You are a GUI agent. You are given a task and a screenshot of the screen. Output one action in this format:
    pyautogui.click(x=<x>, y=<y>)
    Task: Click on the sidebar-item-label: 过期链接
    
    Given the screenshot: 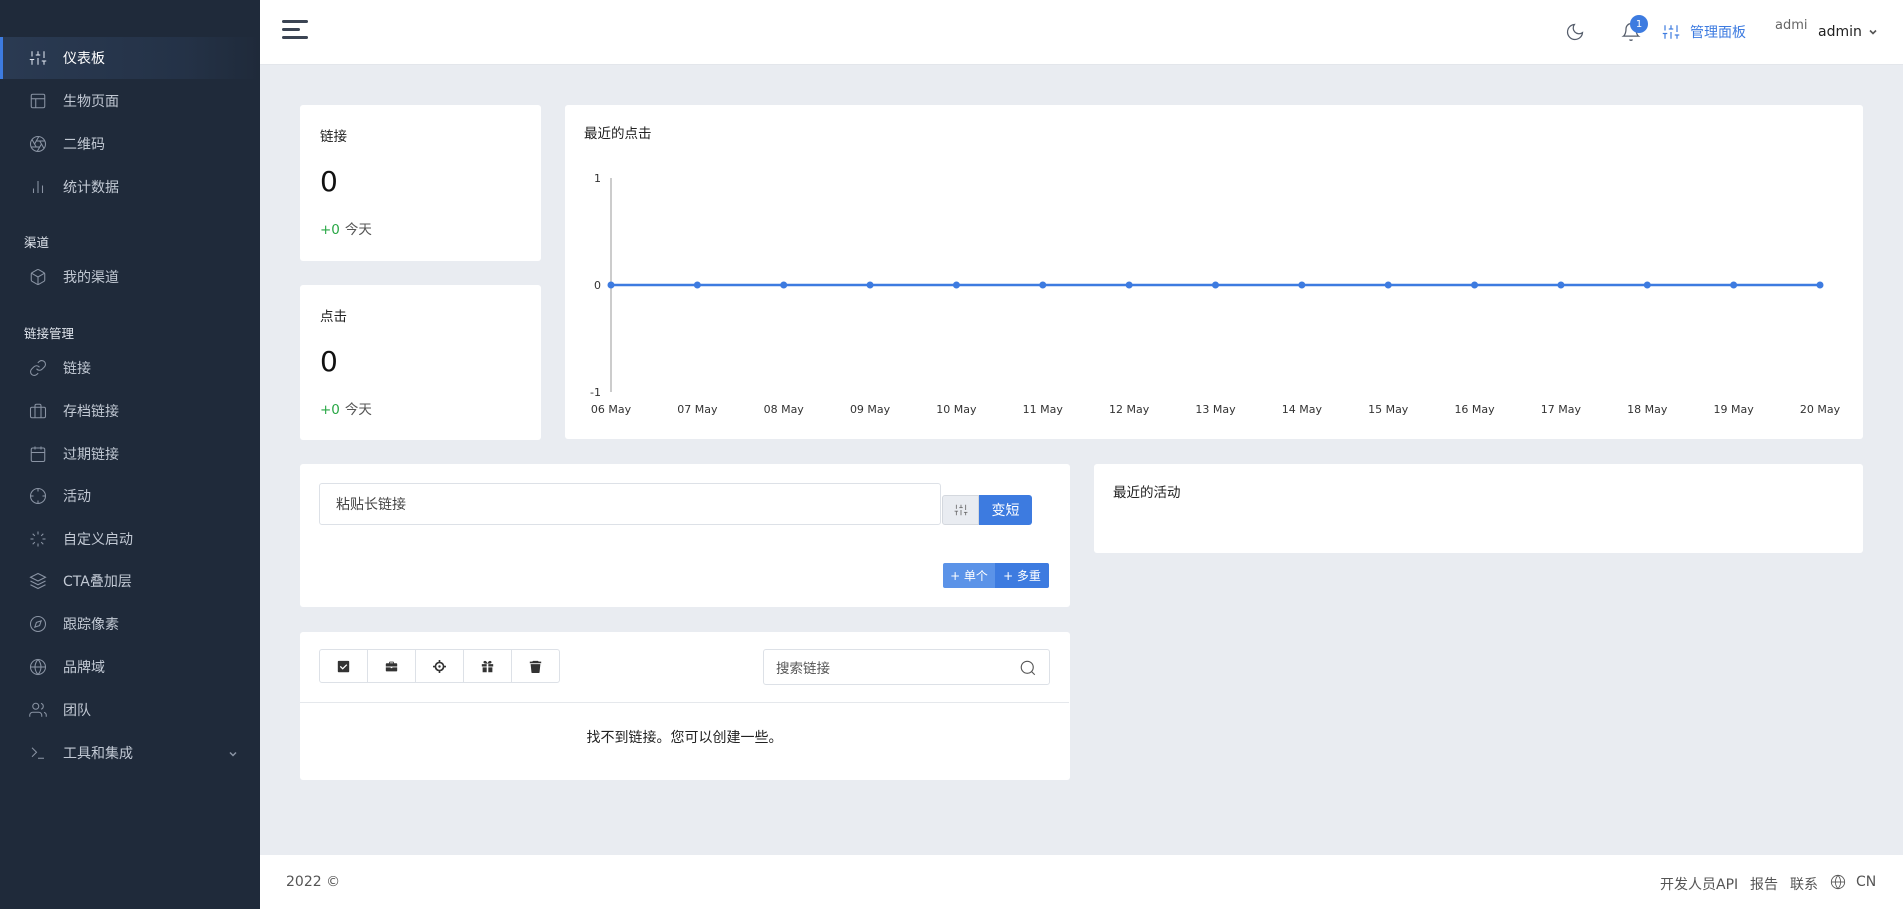 What is the action you would take?
    pyautogui.click(x=91, y=455)
    